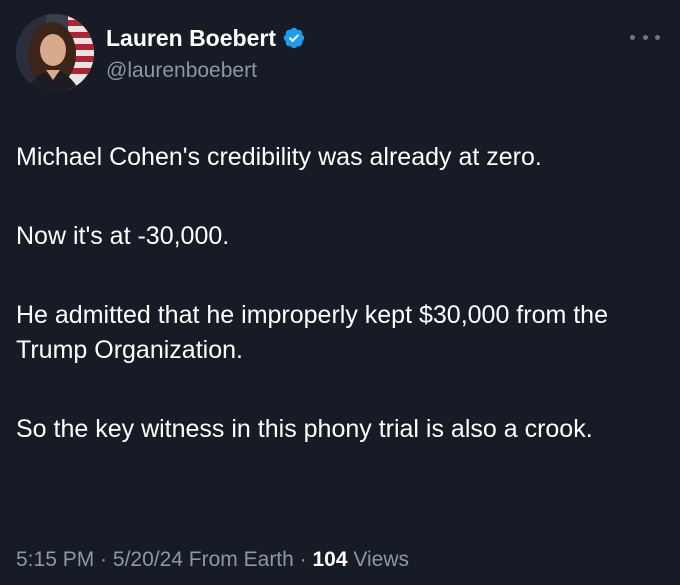 Image resolution: width=680 pixels, height=585 pixels. What do you see at coordinates (191, 38) in the screenshot?
I see `author-display-name: Lauren Boebert` at bounding box center [191, 38].